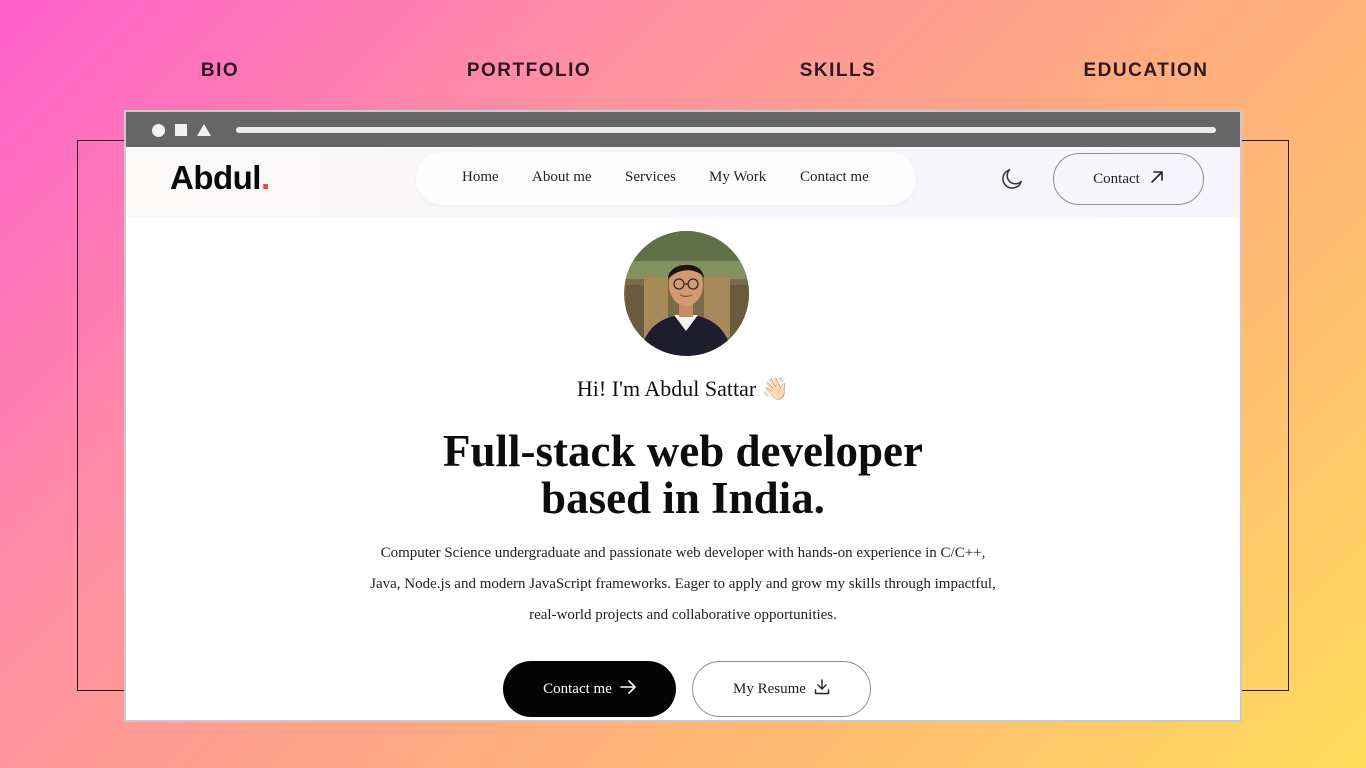  Describe the element at coordinates (683, 388) in the screenshot. I see `hero-greeting: Hi! I'm Abdul Sattar 👋🏻` at that location.